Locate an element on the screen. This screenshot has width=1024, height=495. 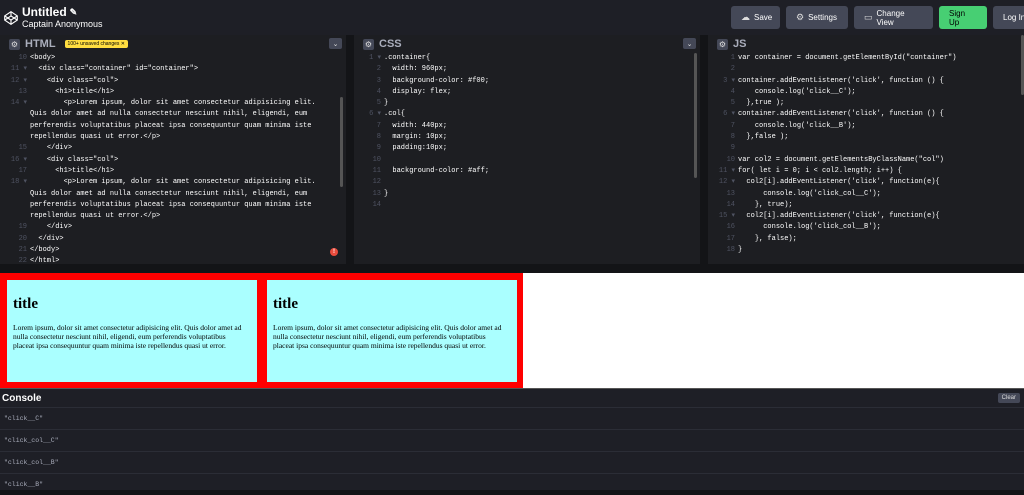
layout-icon: ▭ is located at coordinates (868, 17).